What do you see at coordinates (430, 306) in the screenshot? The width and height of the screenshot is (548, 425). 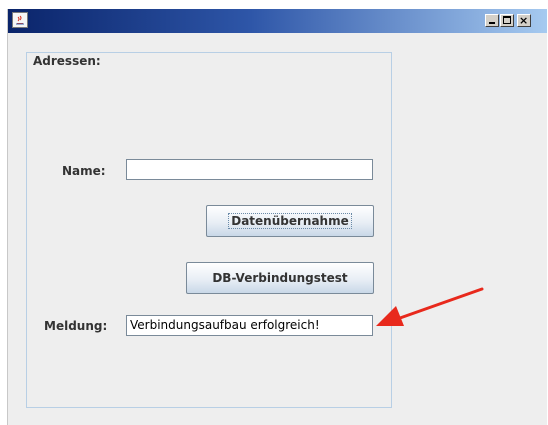 I see `red-arrow-annotation` at bounding box center [430, 306].